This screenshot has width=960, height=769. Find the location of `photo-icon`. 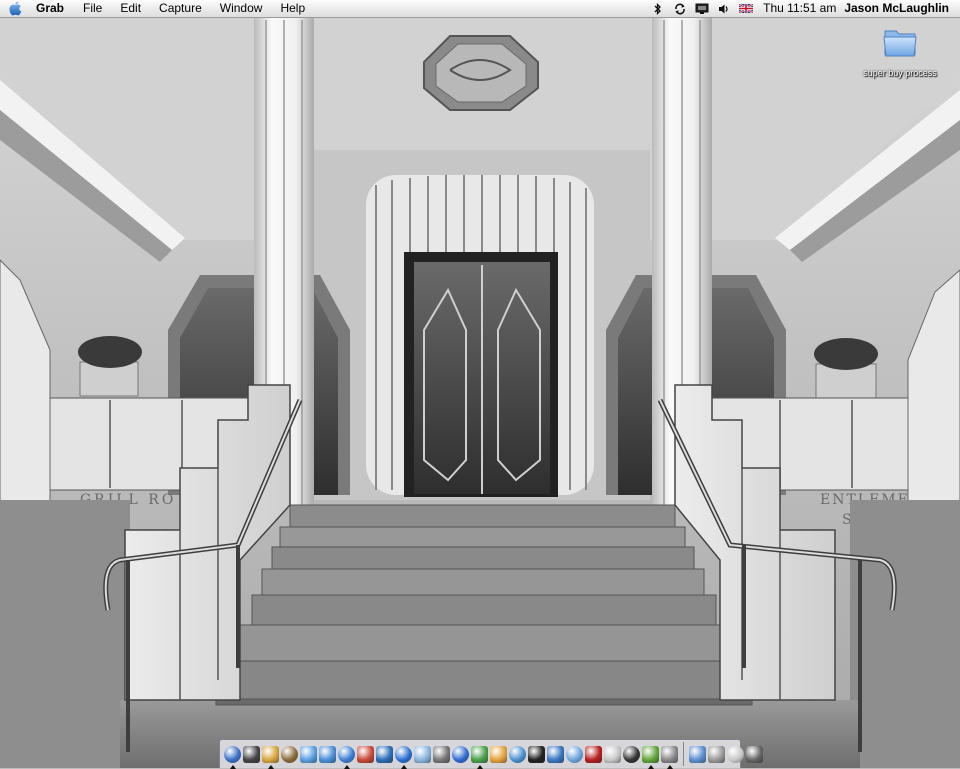

photo-icon is located at coordinates (555, 754).